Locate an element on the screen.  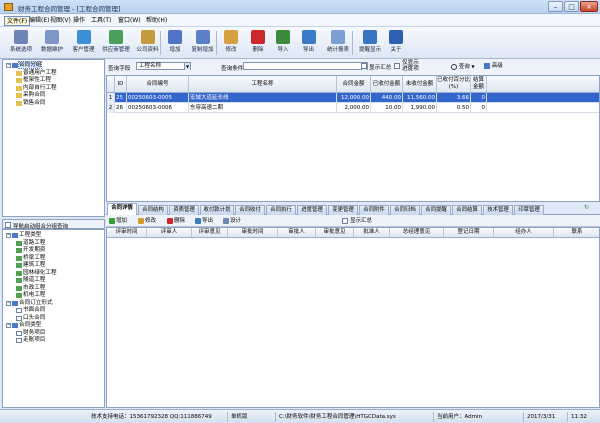
toolbar-button-5: 增加 is located at coordinates (175, 43).